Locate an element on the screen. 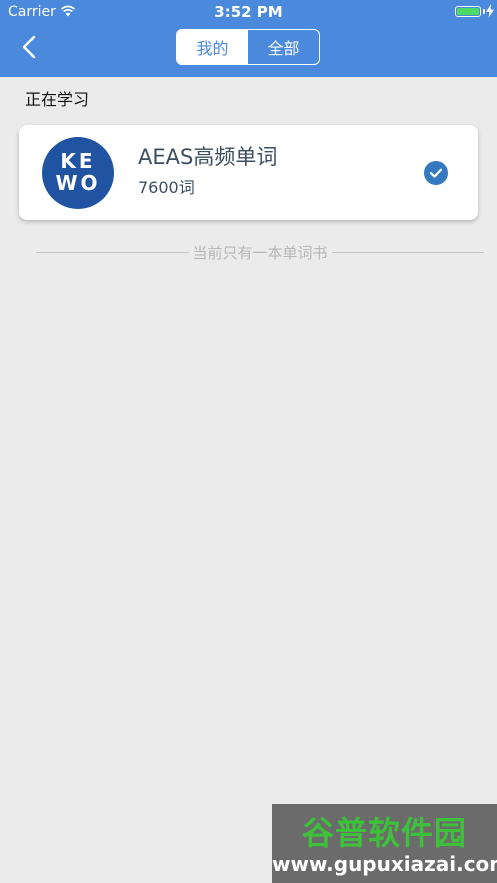 This screenshot has width=497, height=883. checkmark-circle-icon is located at coordinates (436, 173).